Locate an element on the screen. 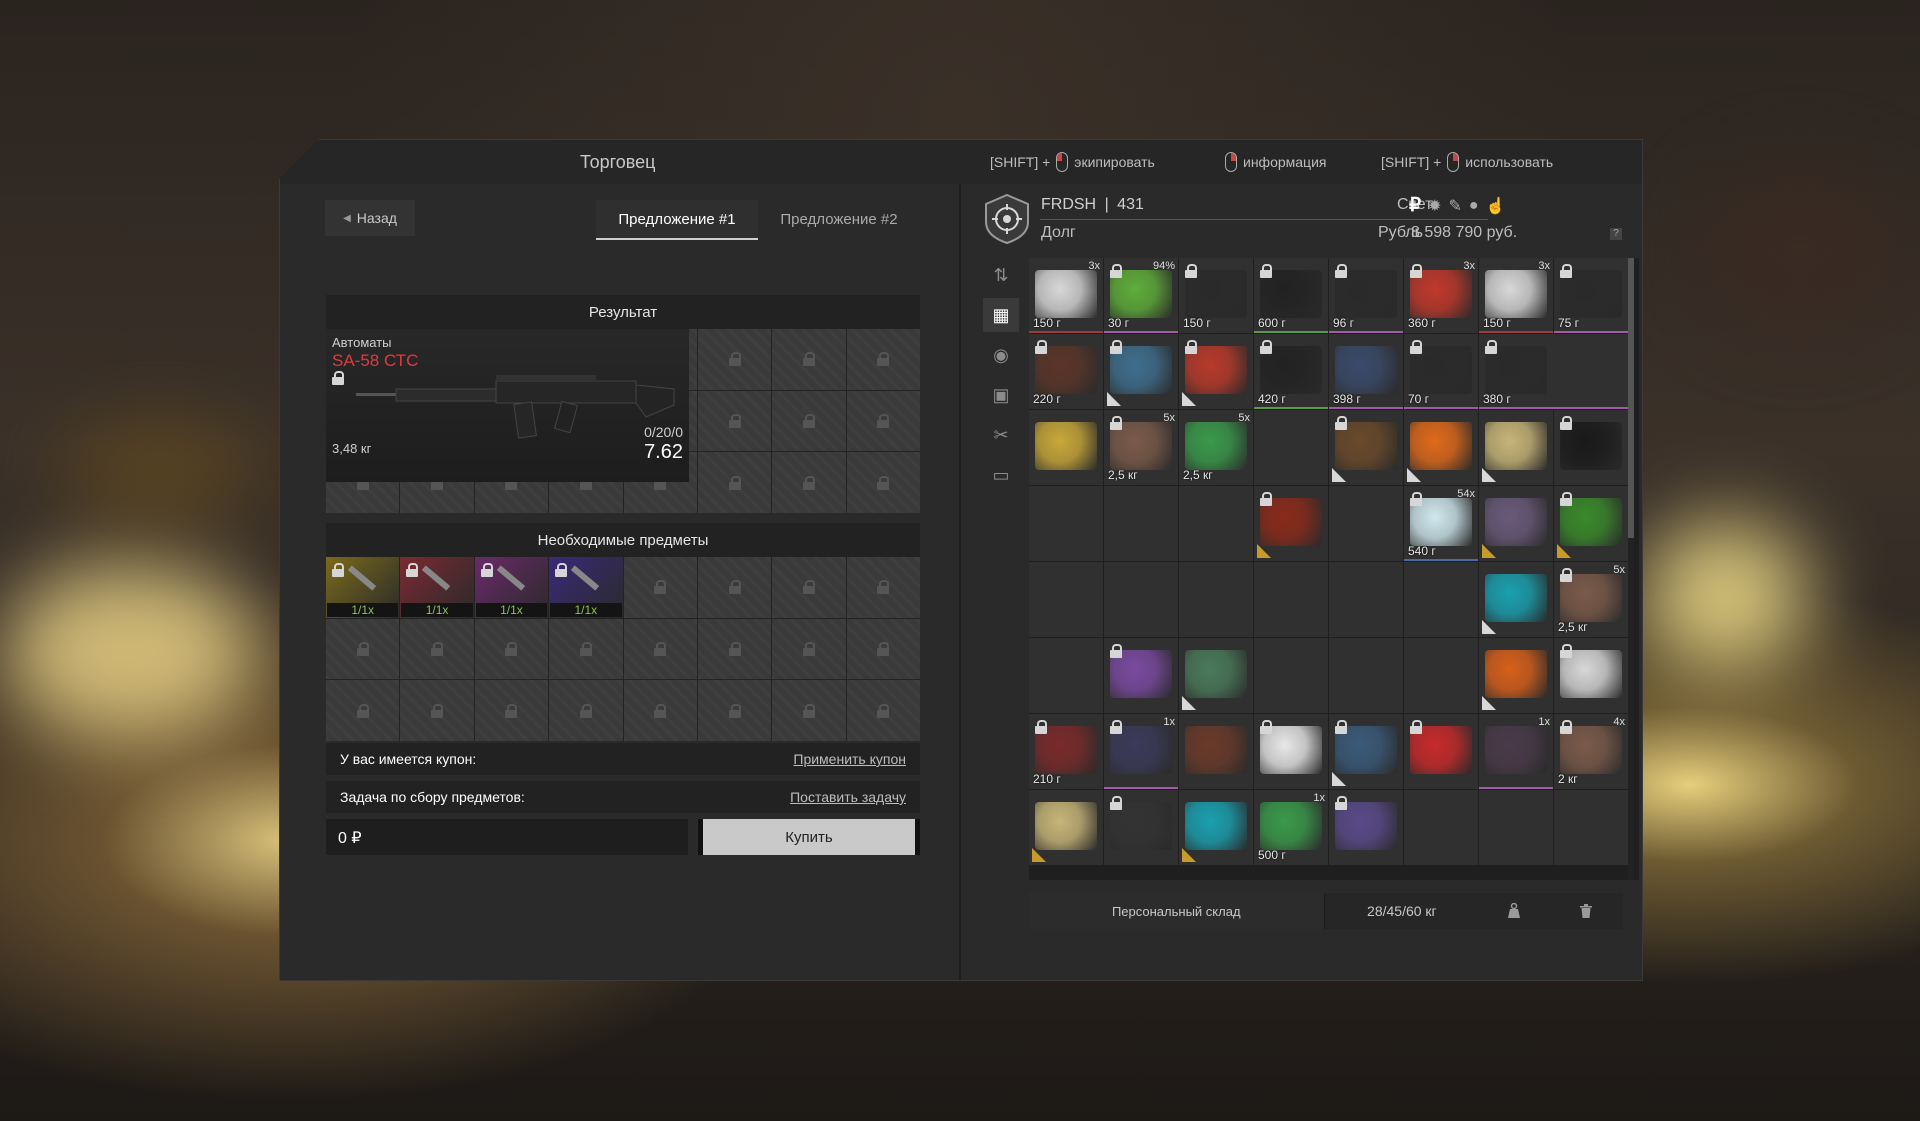  inventory-item: 398 г is located at coordinates (1366, 371).